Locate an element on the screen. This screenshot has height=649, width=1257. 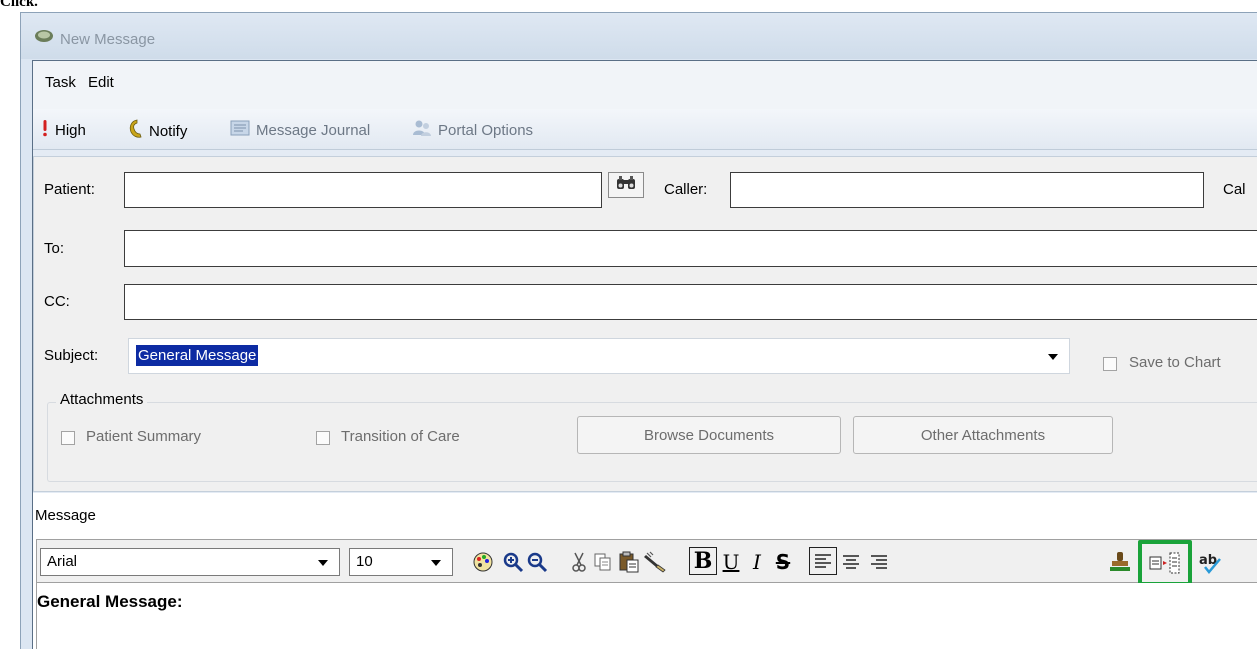
title-bar is located at coordinates (639, 36).